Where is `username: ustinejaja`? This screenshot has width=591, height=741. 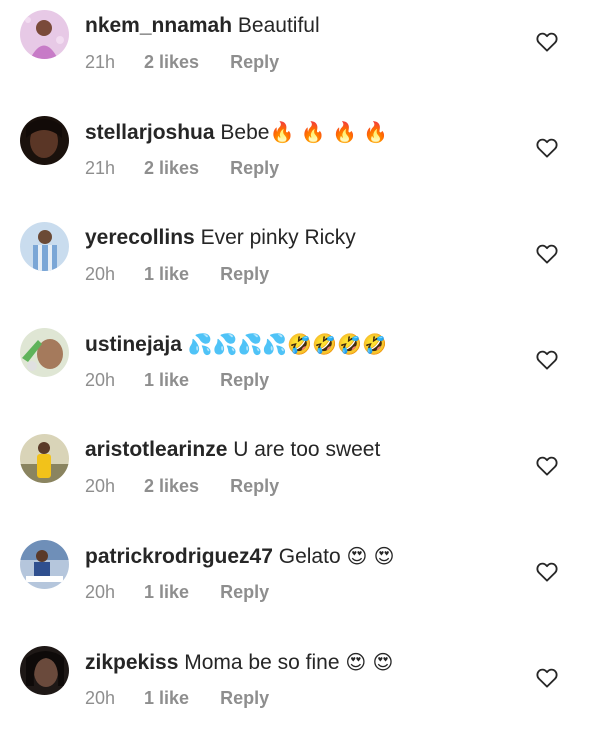 username: ustinejaja is located at coordinates (133, 344).